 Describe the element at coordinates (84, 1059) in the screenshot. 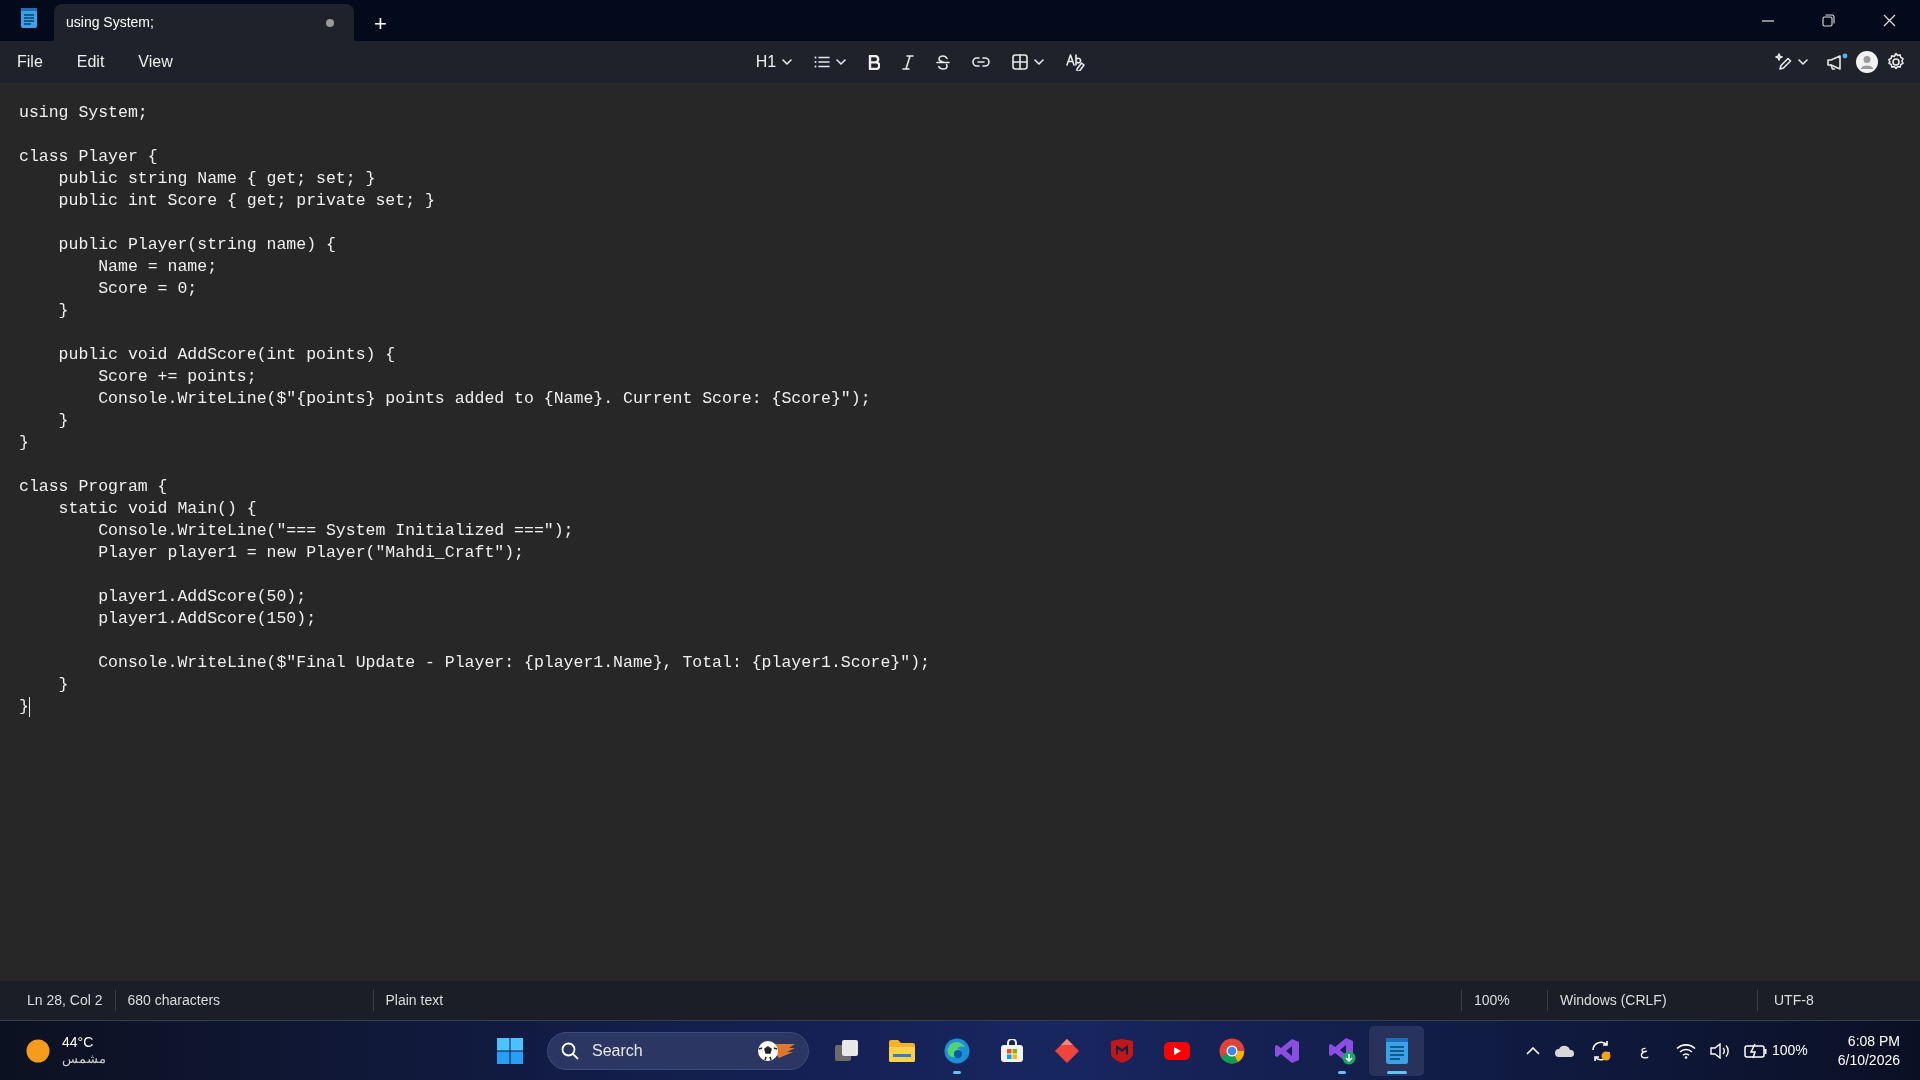

I see `weather-condition: مشمس` at that location.